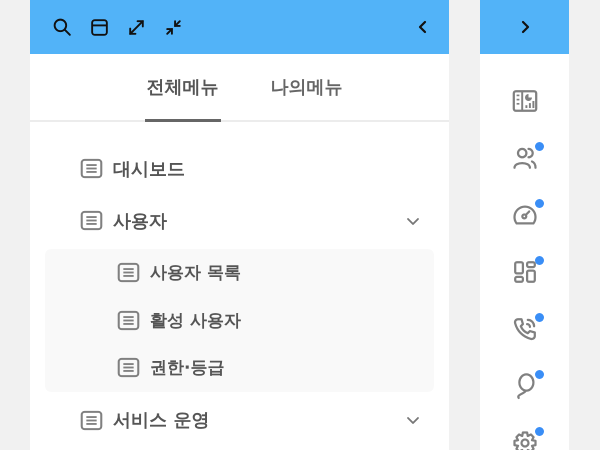 This screenshot has height=450, width=600. What do you see at coordinates (239, 320) in the screenshot?
I see `menu-item: 활성 사용자` at bounding box center [239, 320].